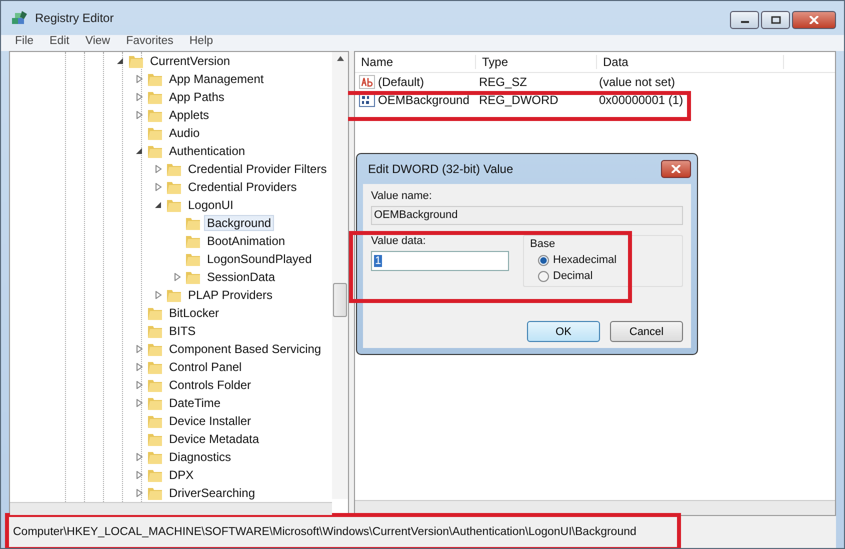 The image size is (845, 549). Describe the element at coordinates (641, 100) in the screenshot. I see `value-data: 0x00000001 (1)` at that location.